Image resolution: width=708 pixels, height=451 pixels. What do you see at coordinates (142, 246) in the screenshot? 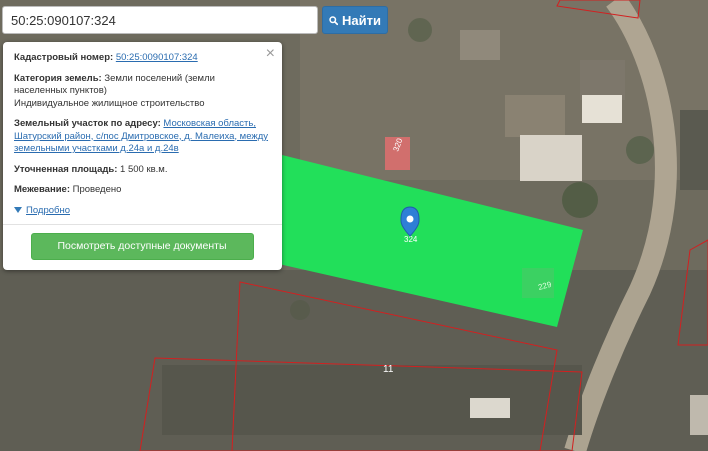
I see `view-documents-button: Посмотреть доступные документы` at bounding box center [142, 246].